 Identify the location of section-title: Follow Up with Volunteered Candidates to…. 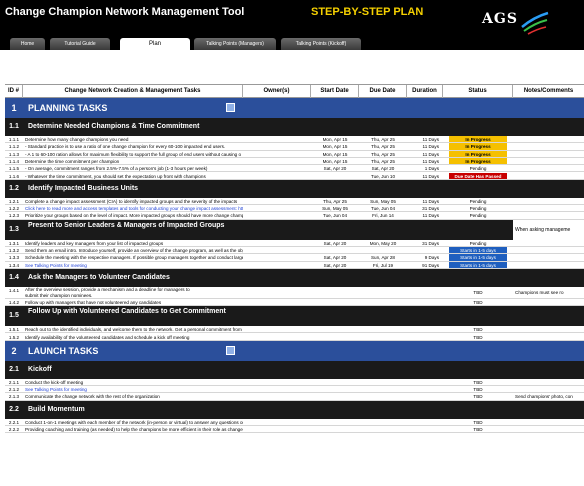
(127, 312).